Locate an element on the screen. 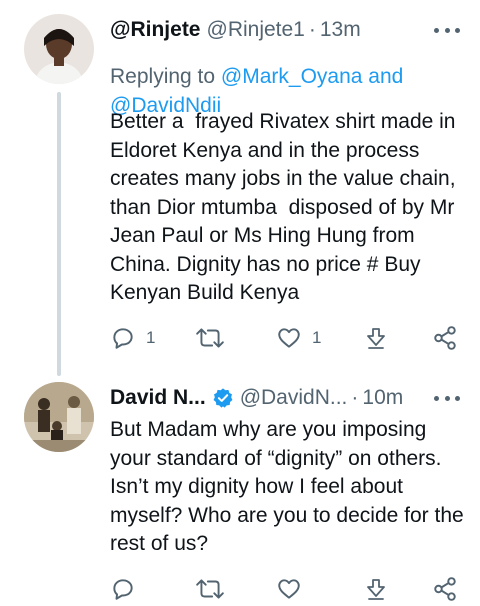 This screenshot has height=606, width=480. thread-line is located at coordinates (59, 234).